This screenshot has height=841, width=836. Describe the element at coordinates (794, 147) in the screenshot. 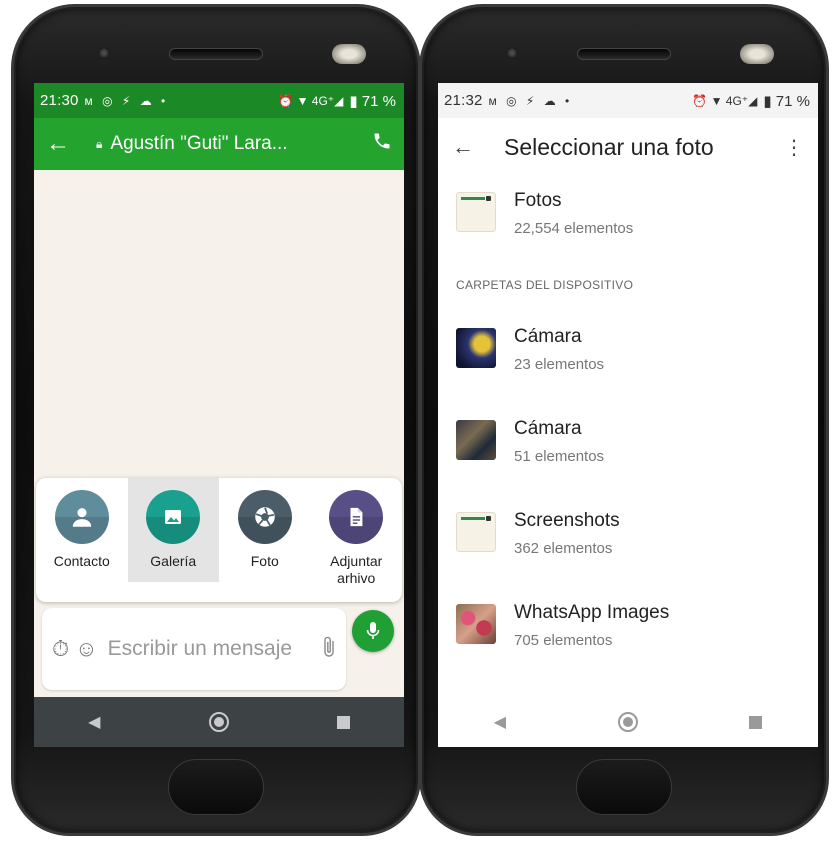

I see `overflow-menu-icon: ⋮` at that location.